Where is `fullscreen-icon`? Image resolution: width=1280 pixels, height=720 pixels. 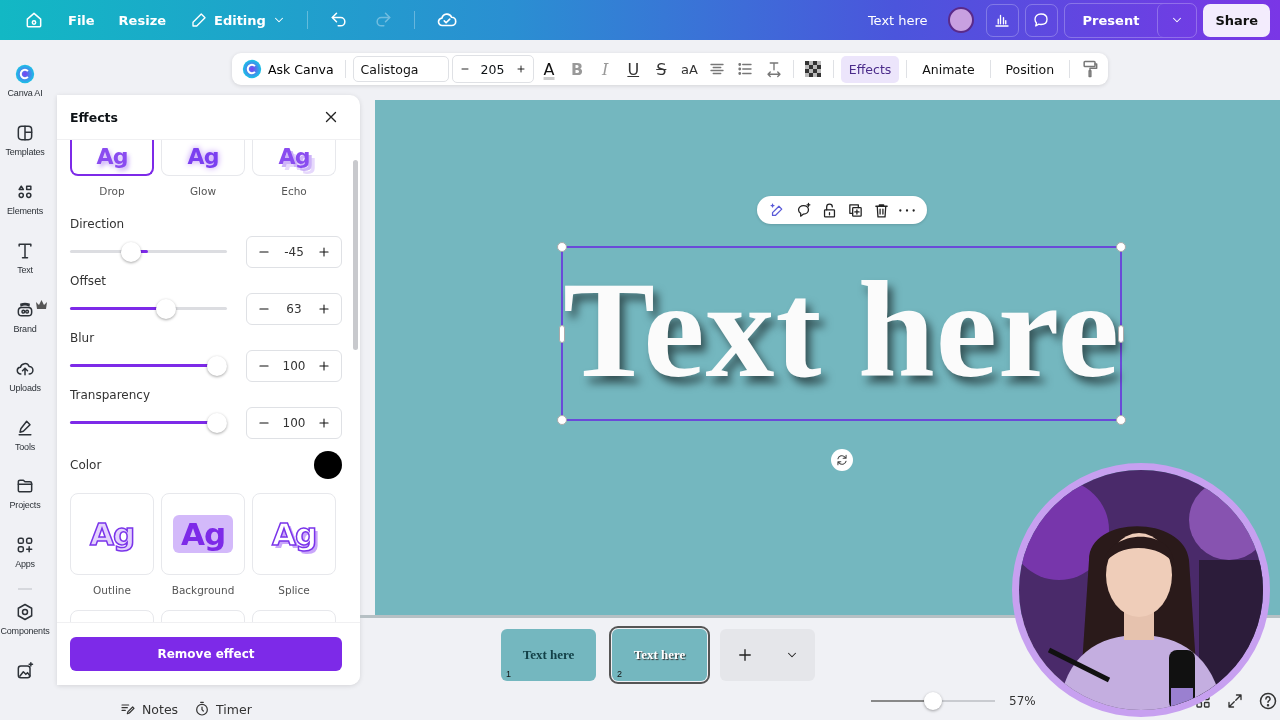 fullscreen-icon is located at coordinates (1234, 701).